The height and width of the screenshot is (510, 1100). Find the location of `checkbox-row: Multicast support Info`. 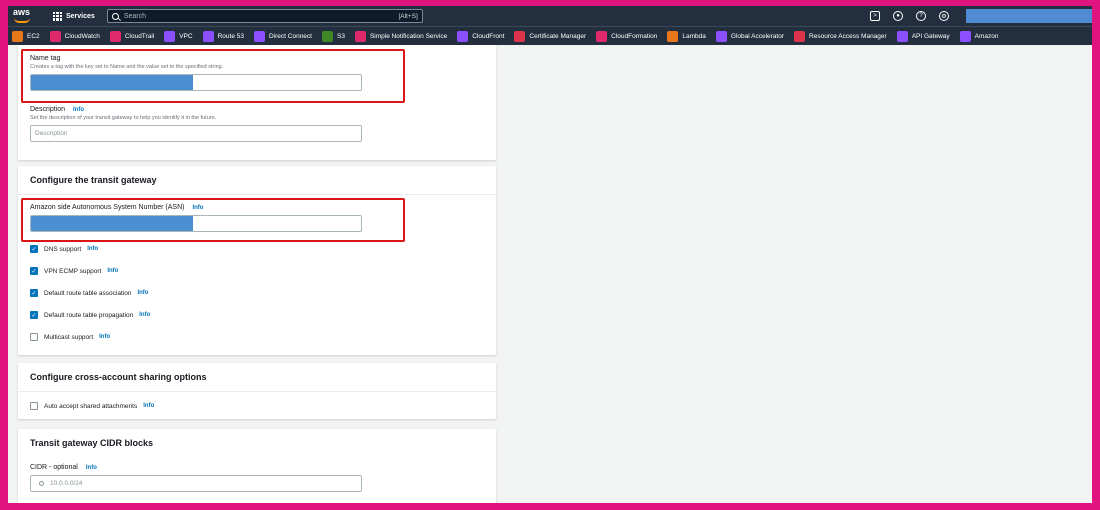

checkbox-row: Multicast support Info is located at coordinates (90, 337).